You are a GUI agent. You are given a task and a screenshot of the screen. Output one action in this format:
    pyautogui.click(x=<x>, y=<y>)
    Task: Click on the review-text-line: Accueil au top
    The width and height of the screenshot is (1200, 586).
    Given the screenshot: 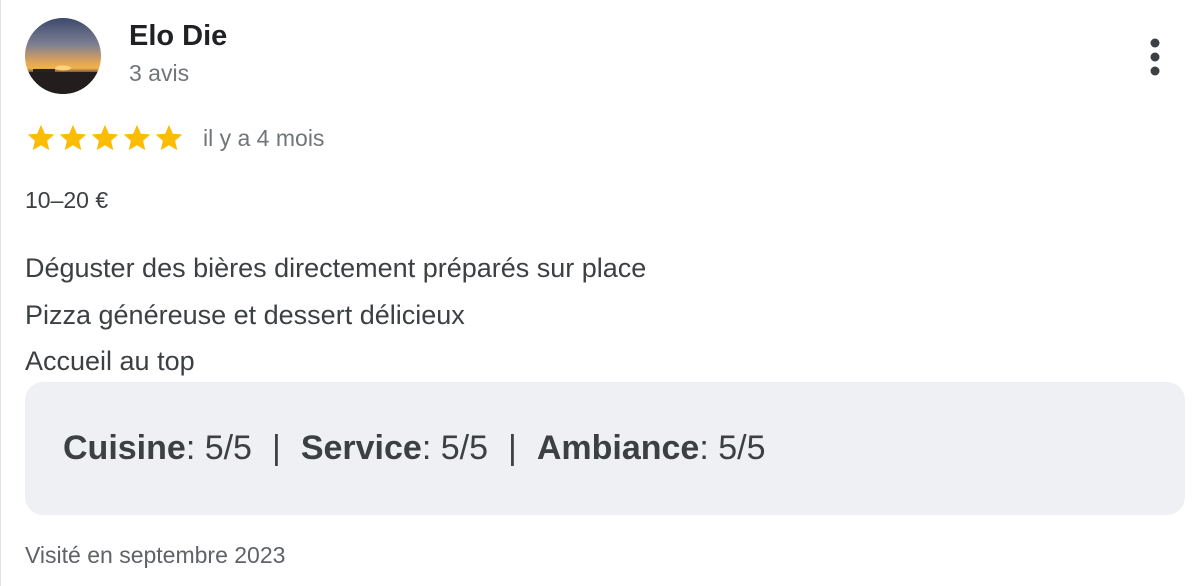 What is the action you would take?
    pyautogui.click(x=110, y=361)
    